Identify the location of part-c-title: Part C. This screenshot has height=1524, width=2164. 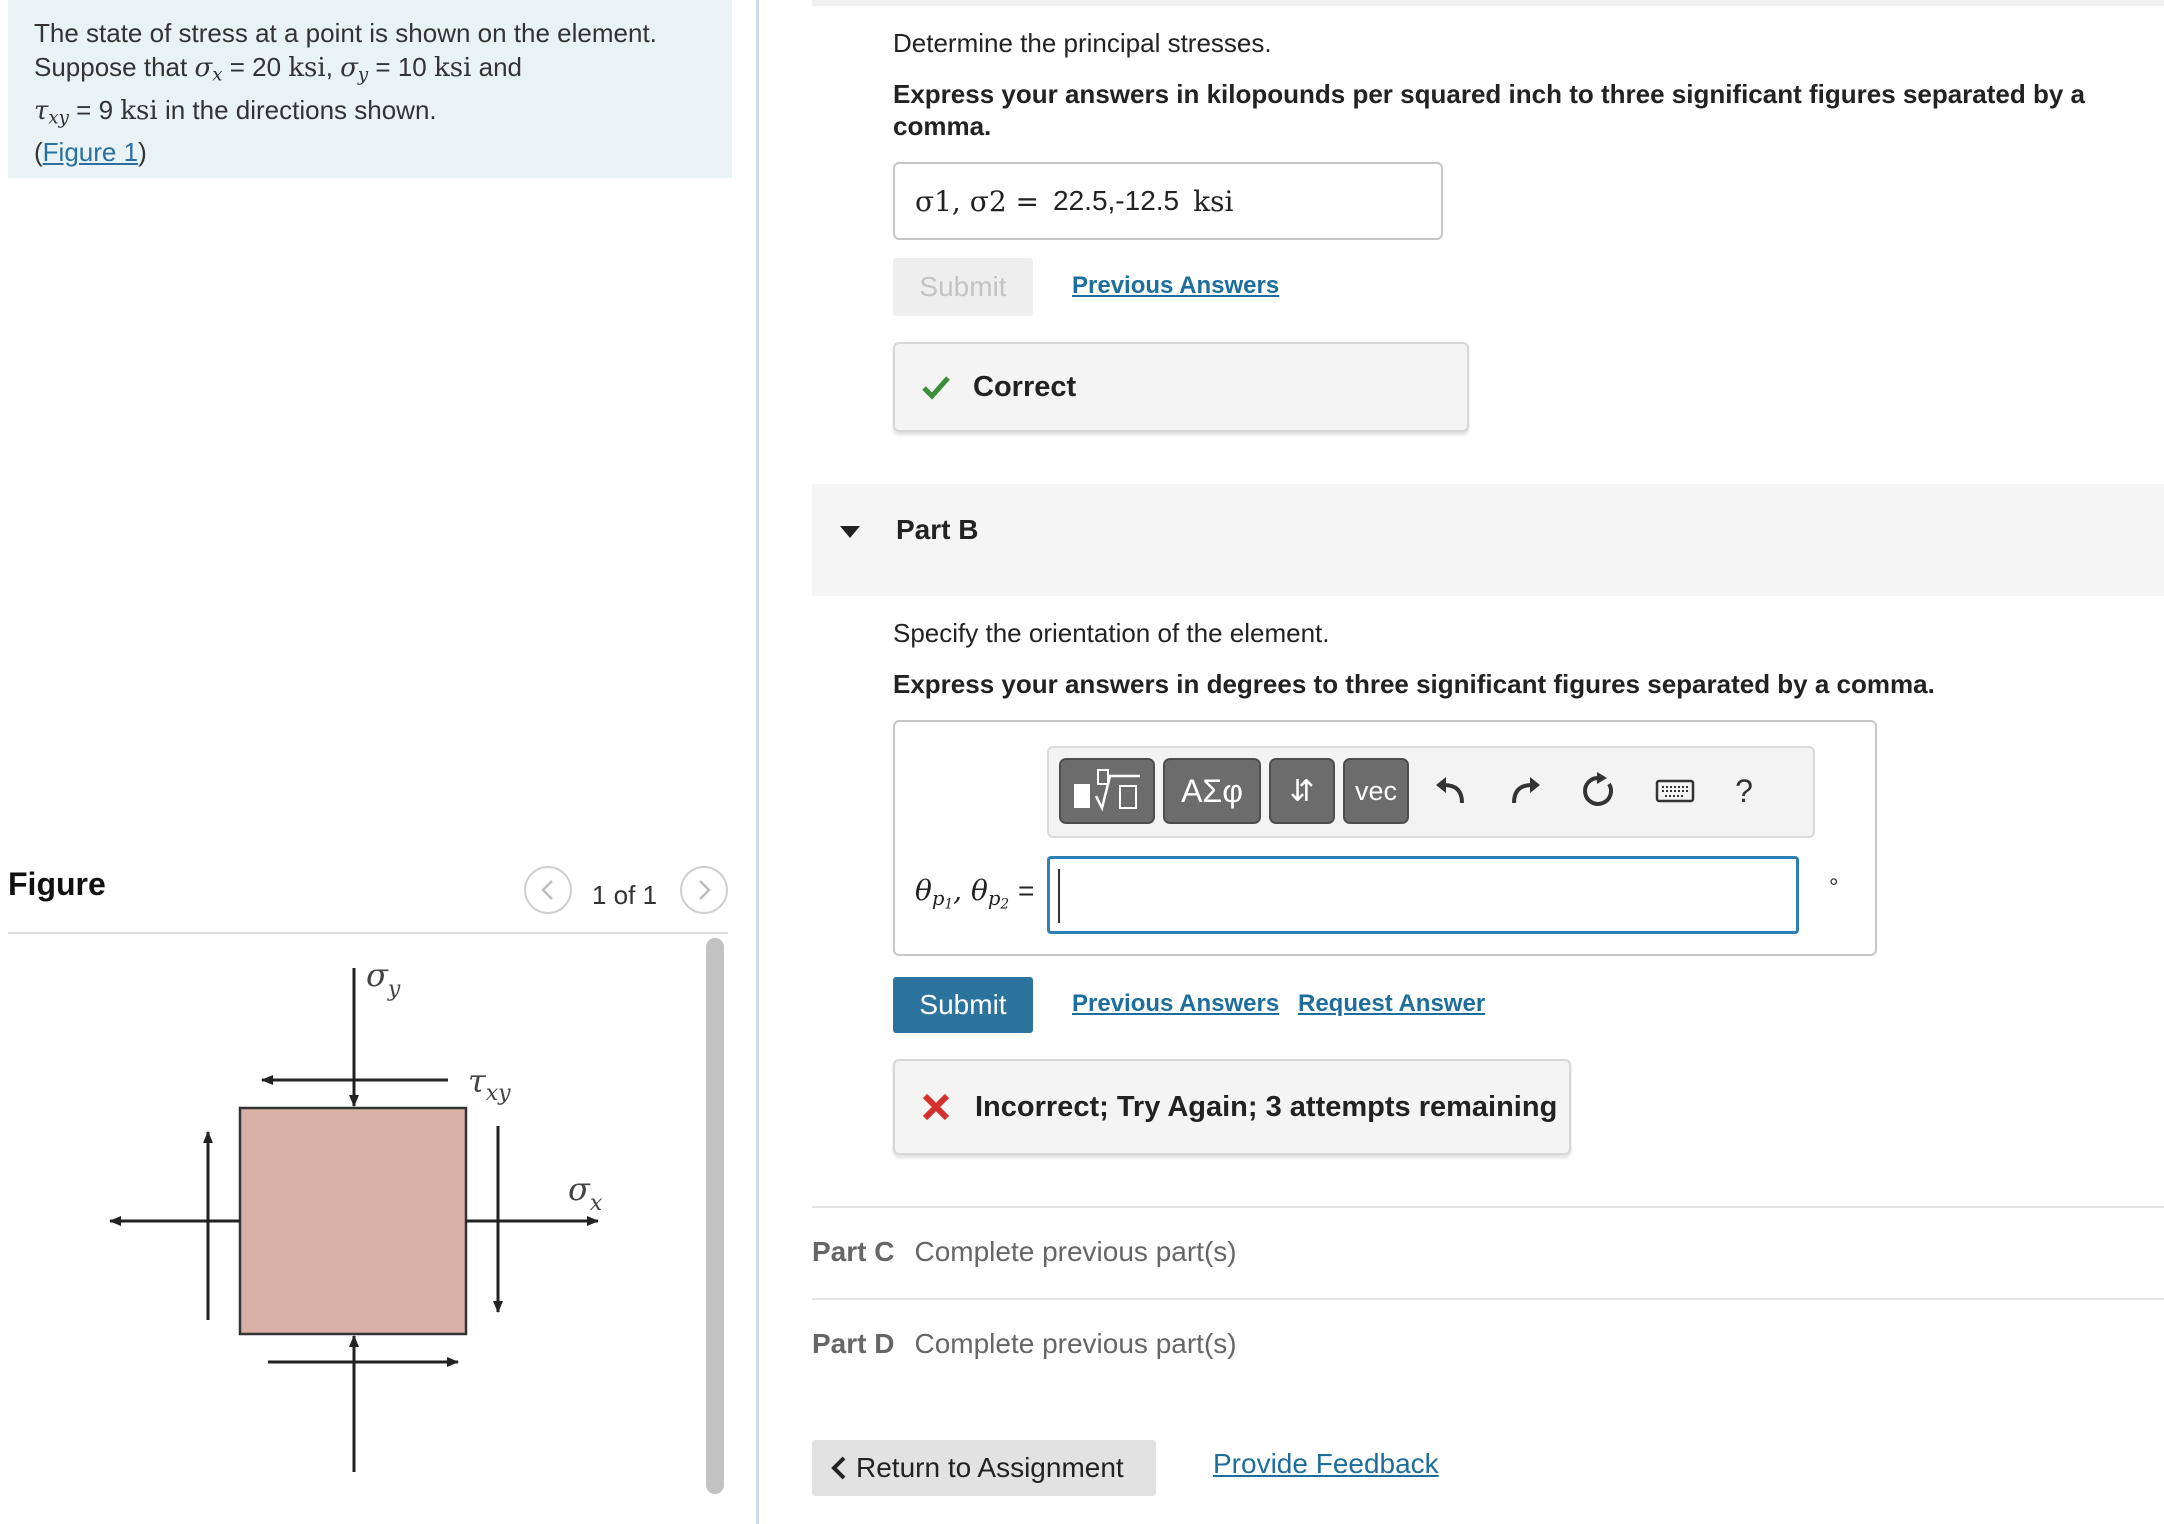
(853, 1251).